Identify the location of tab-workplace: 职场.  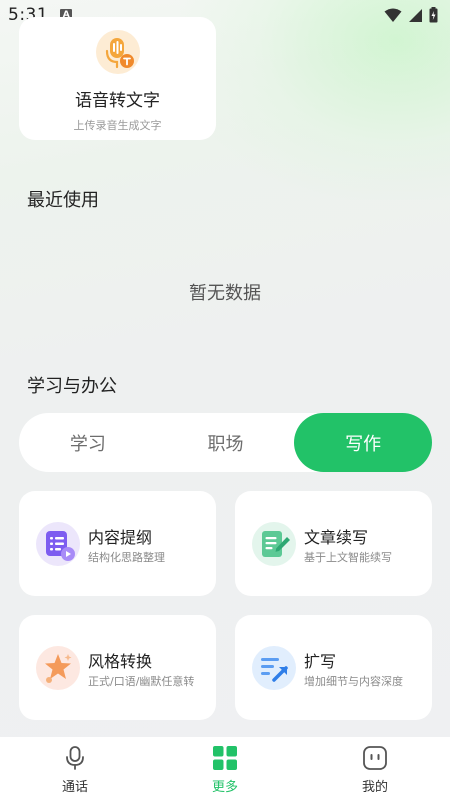
(226, 442).